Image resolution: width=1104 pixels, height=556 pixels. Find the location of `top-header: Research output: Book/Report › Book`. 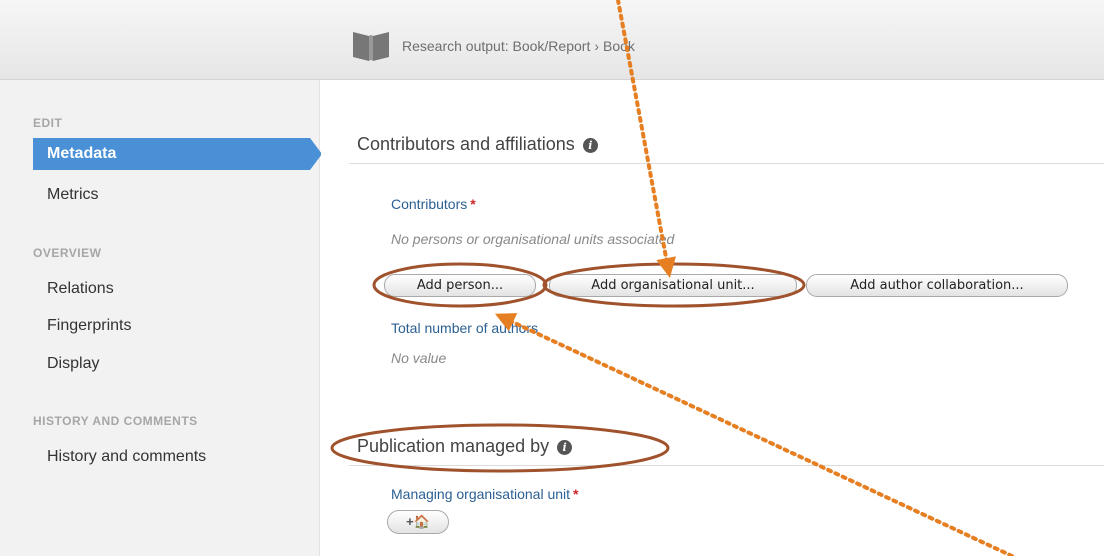

top-header: Research output: Book/Report › Book is located at coordinates (552, 40).